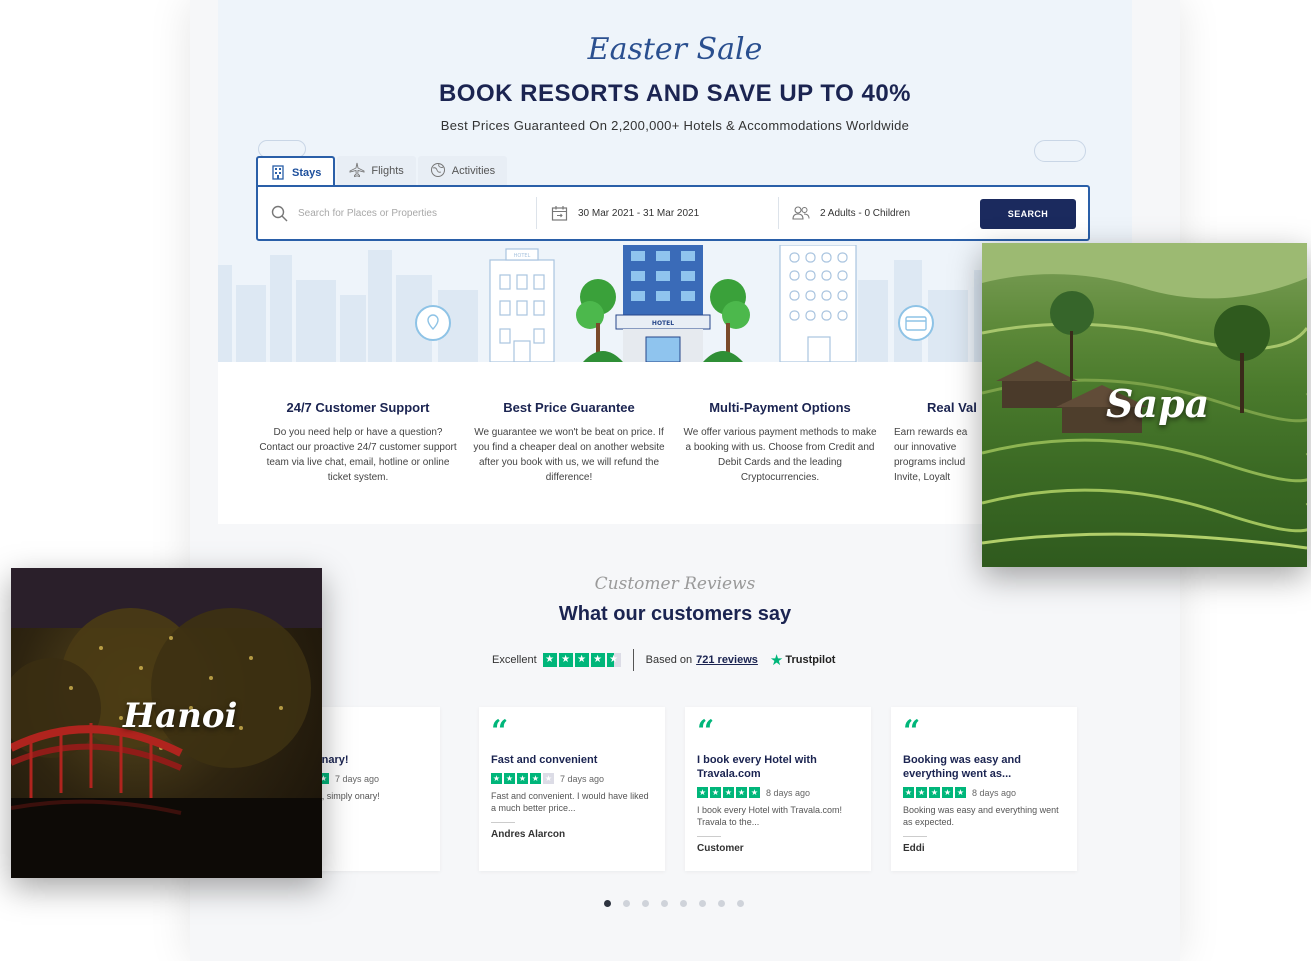 The width and height of the screenshot is (1311, 961). I want to click on review-meta: ★★★★★ 7 days ago, so click(572, 778).